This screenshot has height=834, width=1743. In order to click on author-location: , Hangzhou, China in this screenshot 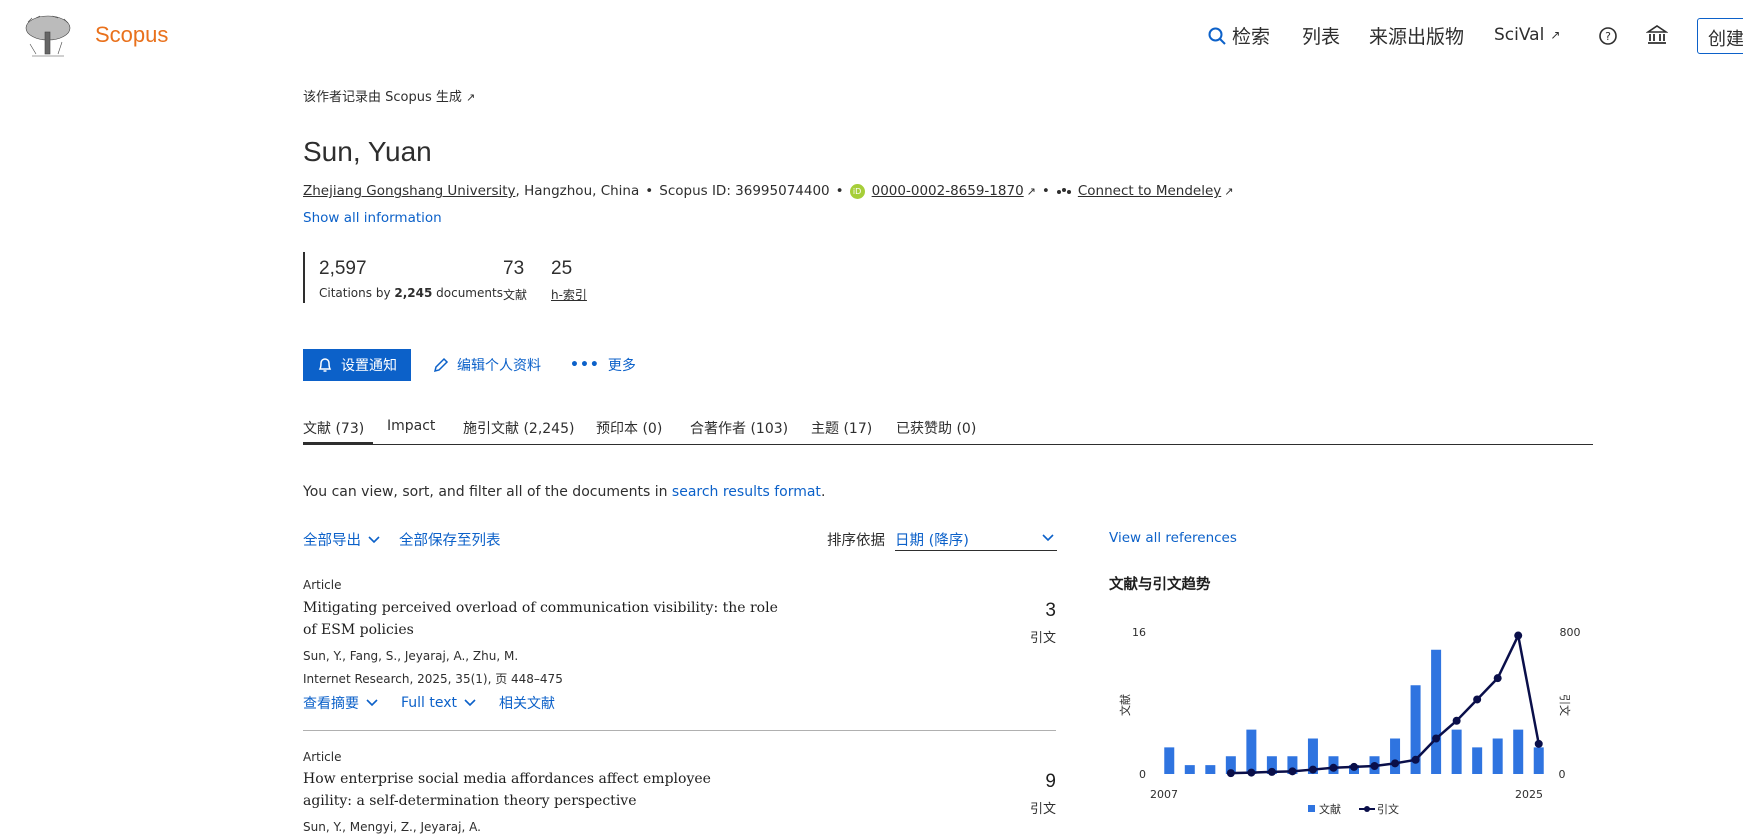, I will do `click(577, 191)`.